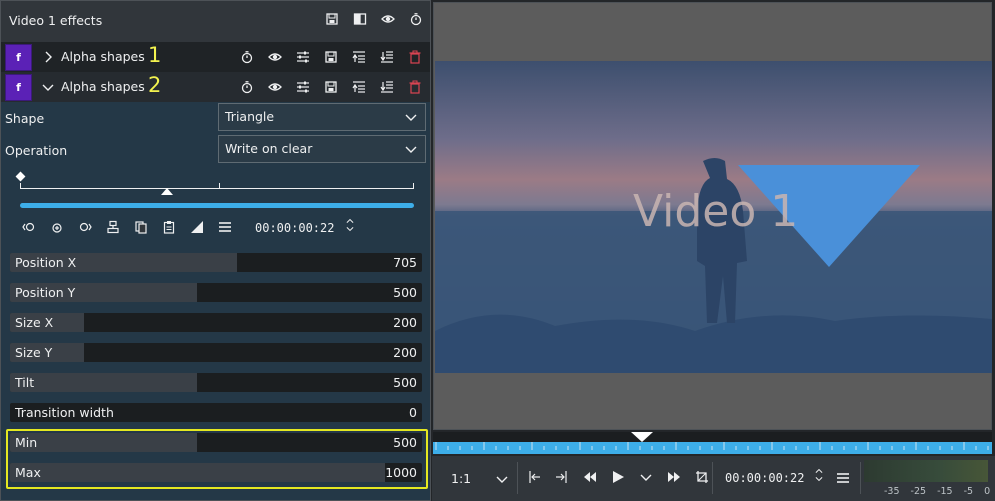  What do you see at coordinates (216, 412) in the screenshot?
I see `param-transition-width: Transition width 0` at bounding box center [216, 412].